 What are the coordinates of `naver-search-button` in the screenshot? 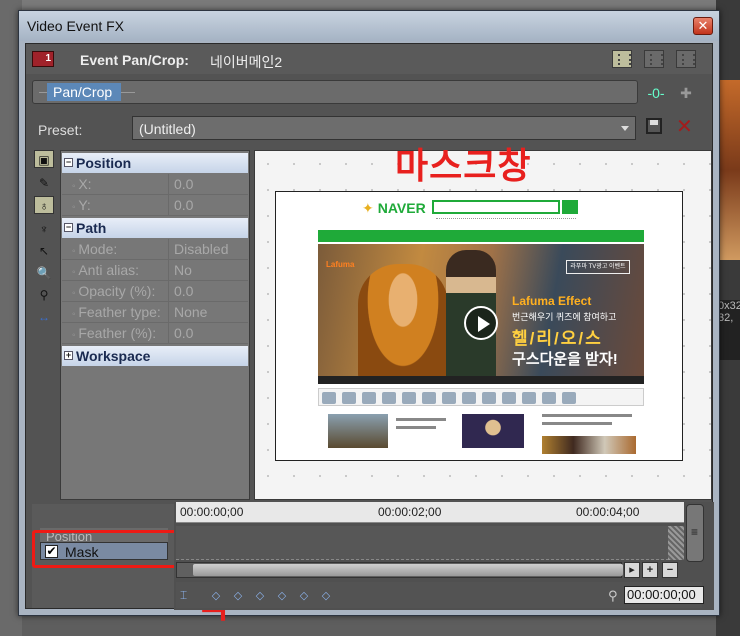 It's located at (570, 207).